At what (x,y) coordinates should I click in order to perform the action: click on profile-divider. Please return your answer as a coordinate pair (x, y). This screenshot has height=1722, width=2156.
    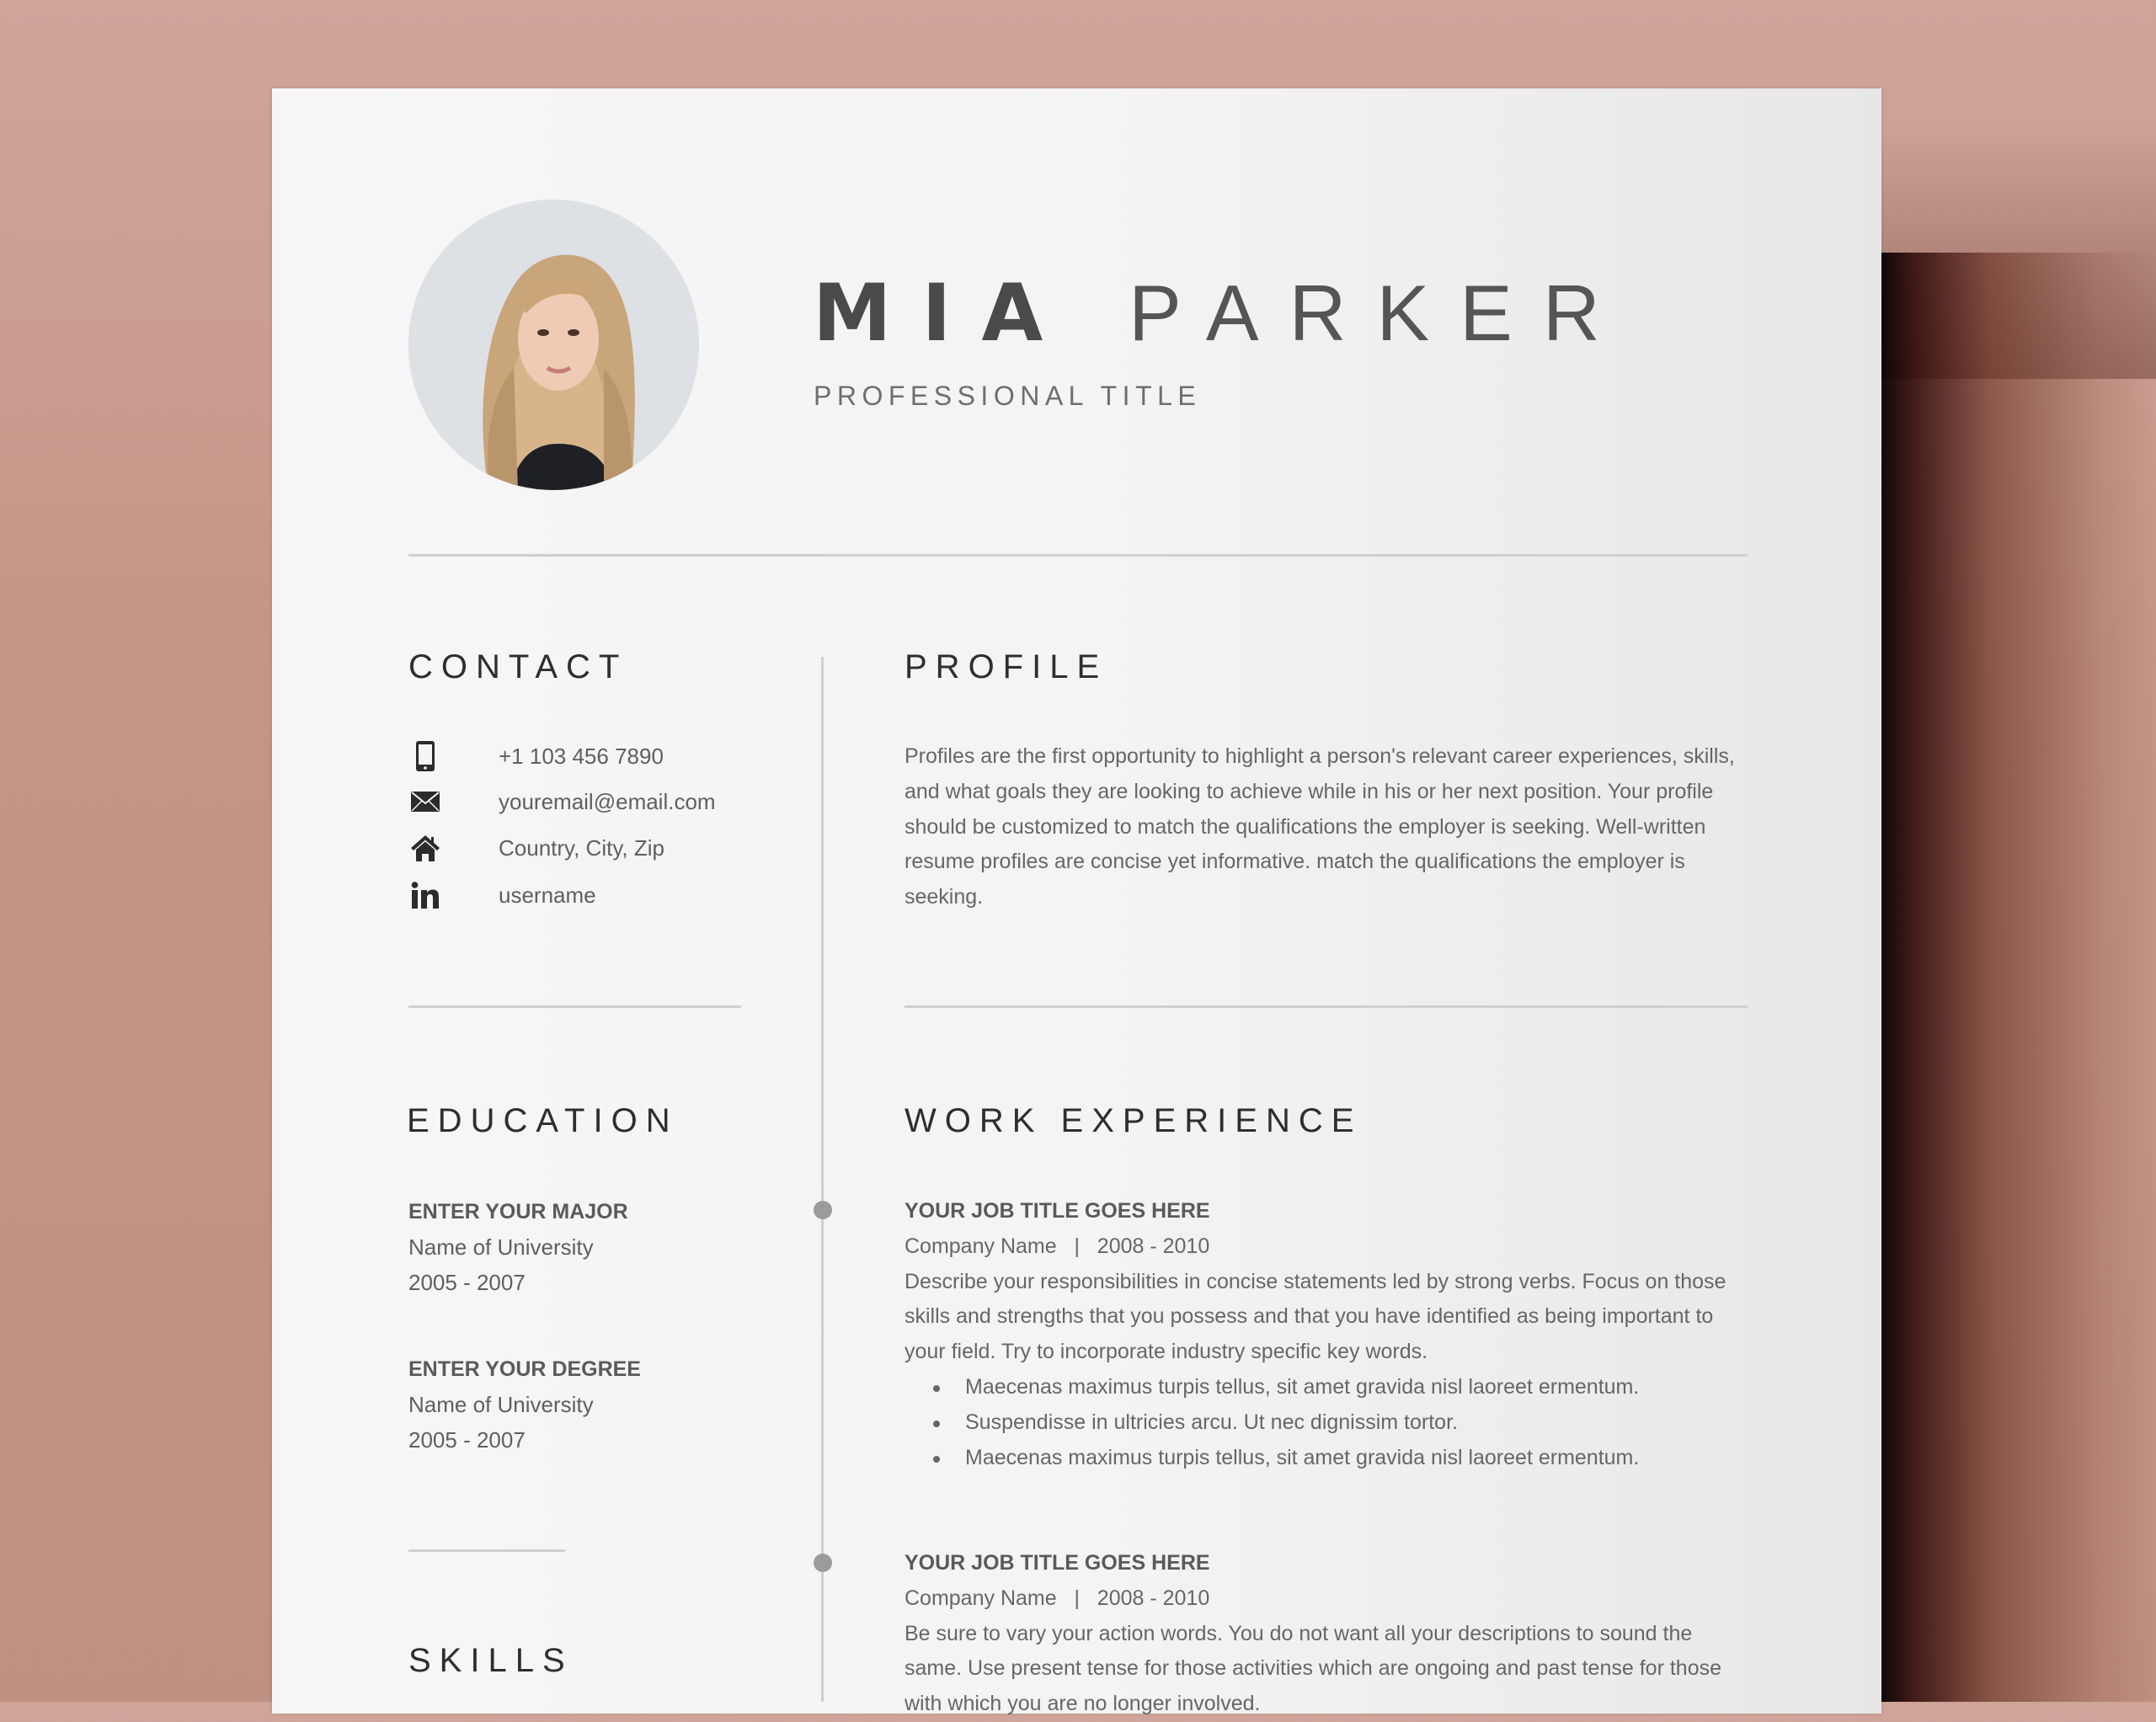
    Looking at the image, I should click on (1326, 1006).